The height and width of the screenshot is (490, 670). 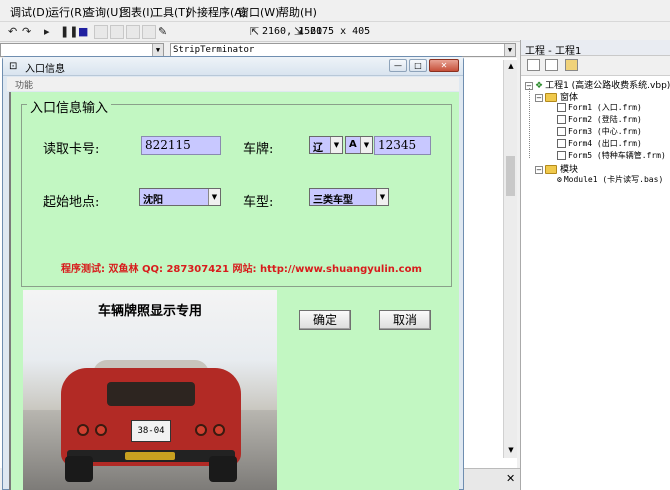 I want to click on tree-form-label: Form3 (中心.frm), so click(x=605, y=131).